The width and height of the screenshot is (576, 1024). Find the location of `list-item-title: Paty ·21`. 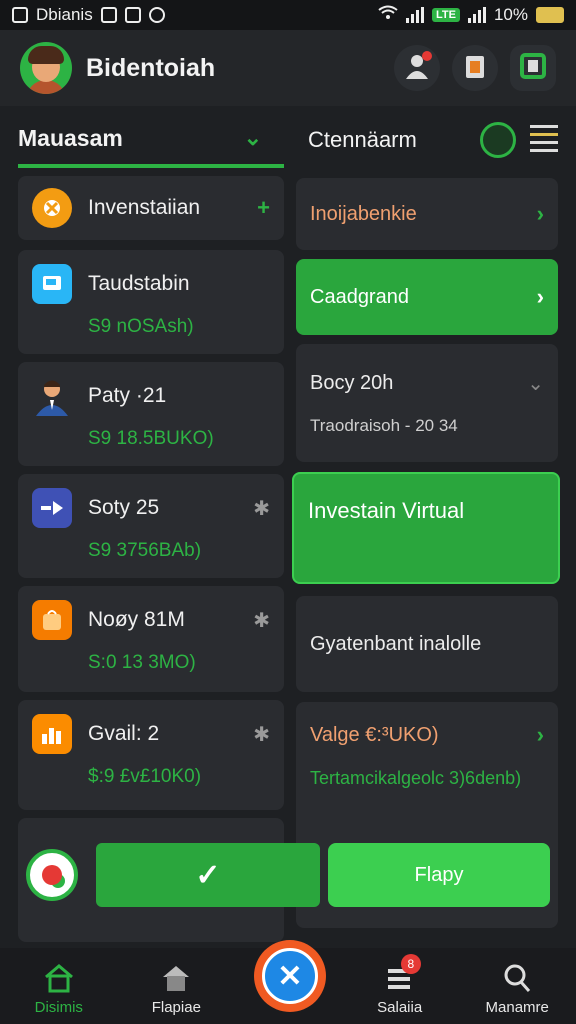

list-item-title: Paty ·21 is located at coordinates (127, 395).